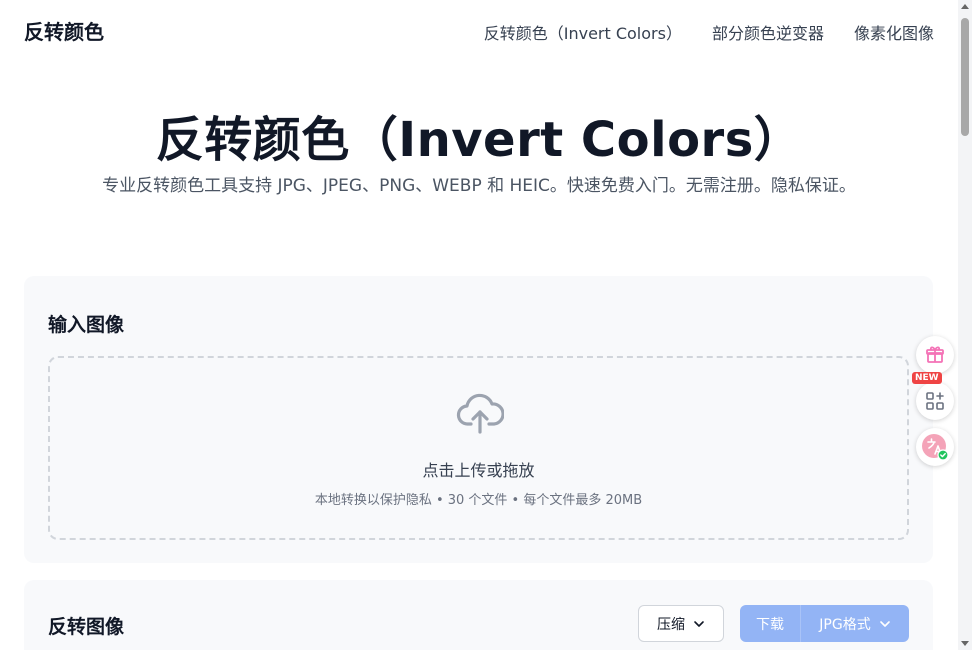  I want to click on cloud-upload-icon, so click(480, 413).